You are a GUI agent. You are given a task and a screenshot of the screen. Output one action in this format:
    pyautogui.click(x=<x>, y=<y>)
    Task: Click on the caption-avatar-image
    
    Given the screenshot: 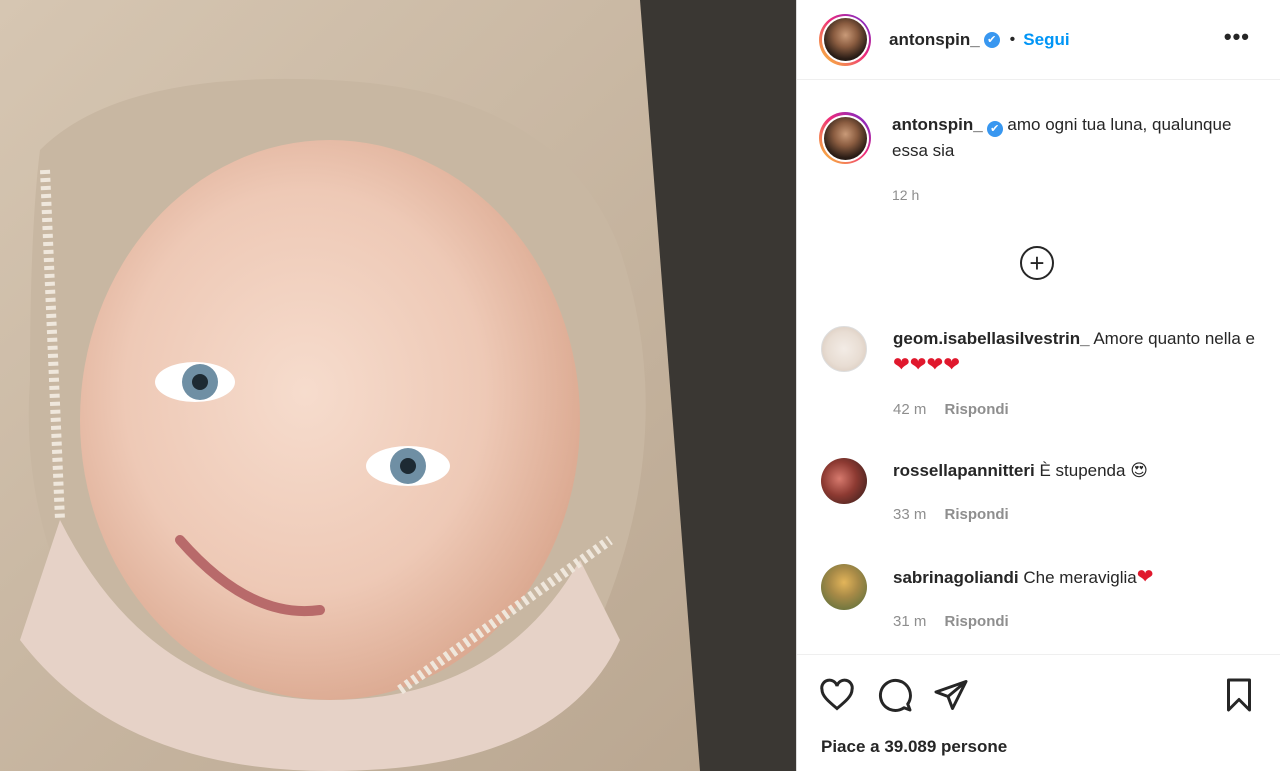 What is the action you would take?
    pyautogui.click(x=845, y=138)
    